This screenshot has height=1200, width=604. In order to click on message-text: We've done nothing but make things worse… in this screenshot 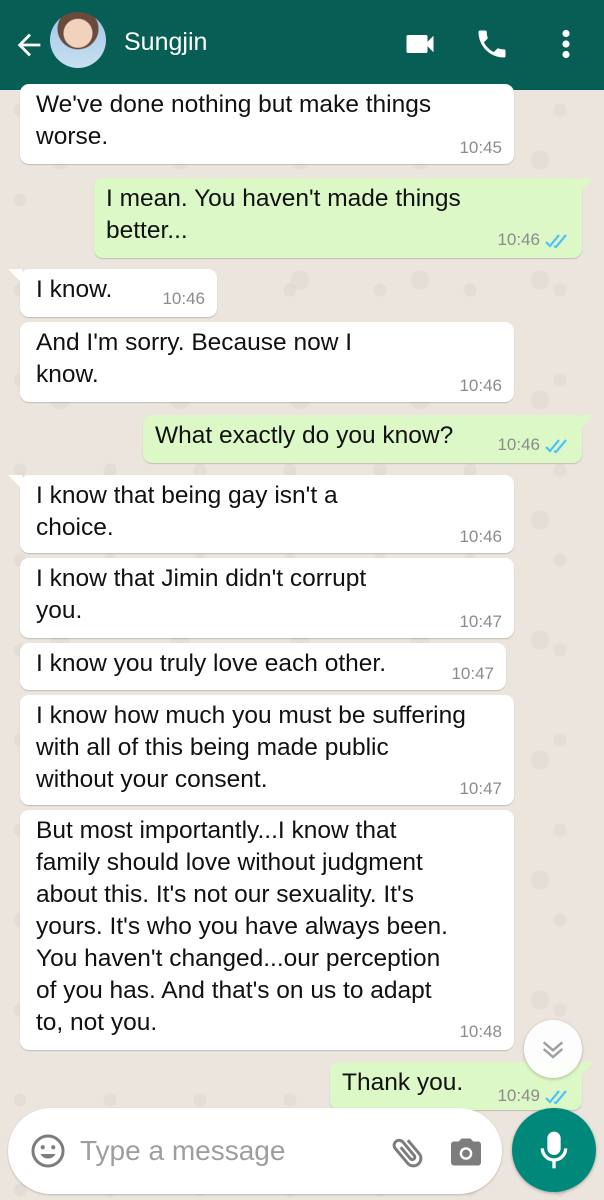, I will do `click(234, 120)`.